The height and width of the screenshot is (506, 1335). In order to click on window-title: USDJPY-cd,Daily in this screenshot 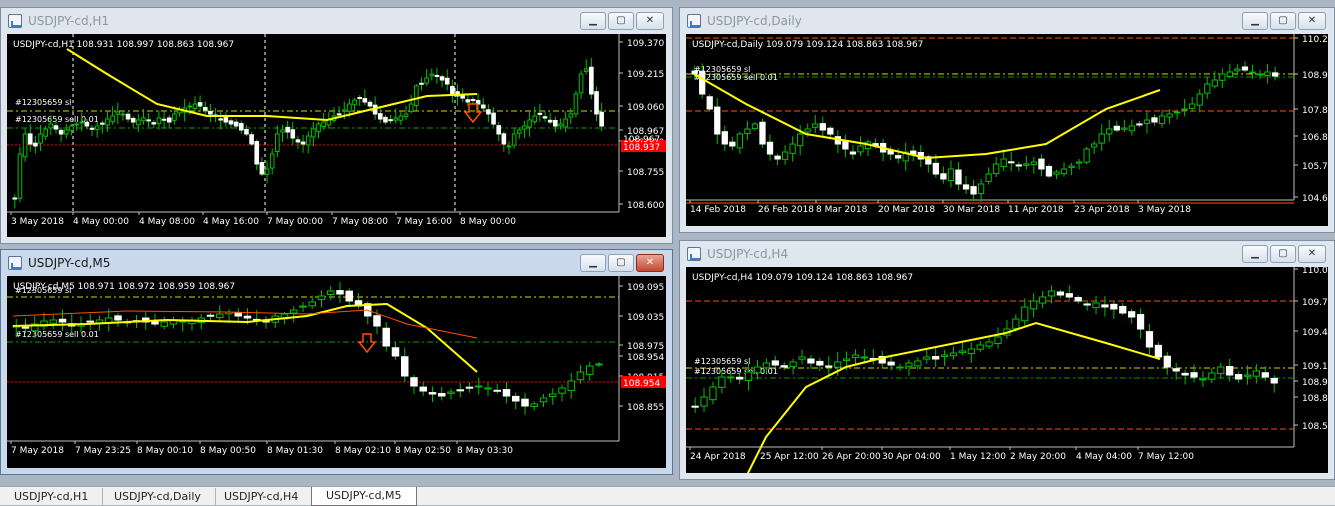, I will do `click(754, 21)`.